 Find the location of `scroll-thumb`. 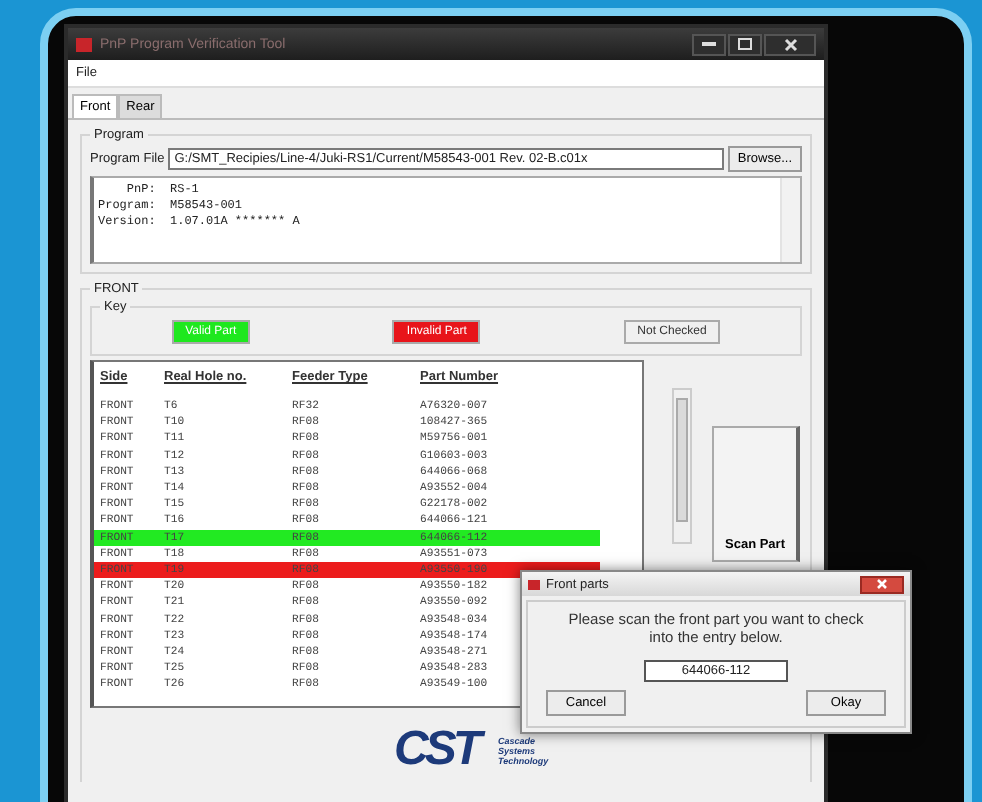

scroll-thumb is located at coordinates (682, 460).